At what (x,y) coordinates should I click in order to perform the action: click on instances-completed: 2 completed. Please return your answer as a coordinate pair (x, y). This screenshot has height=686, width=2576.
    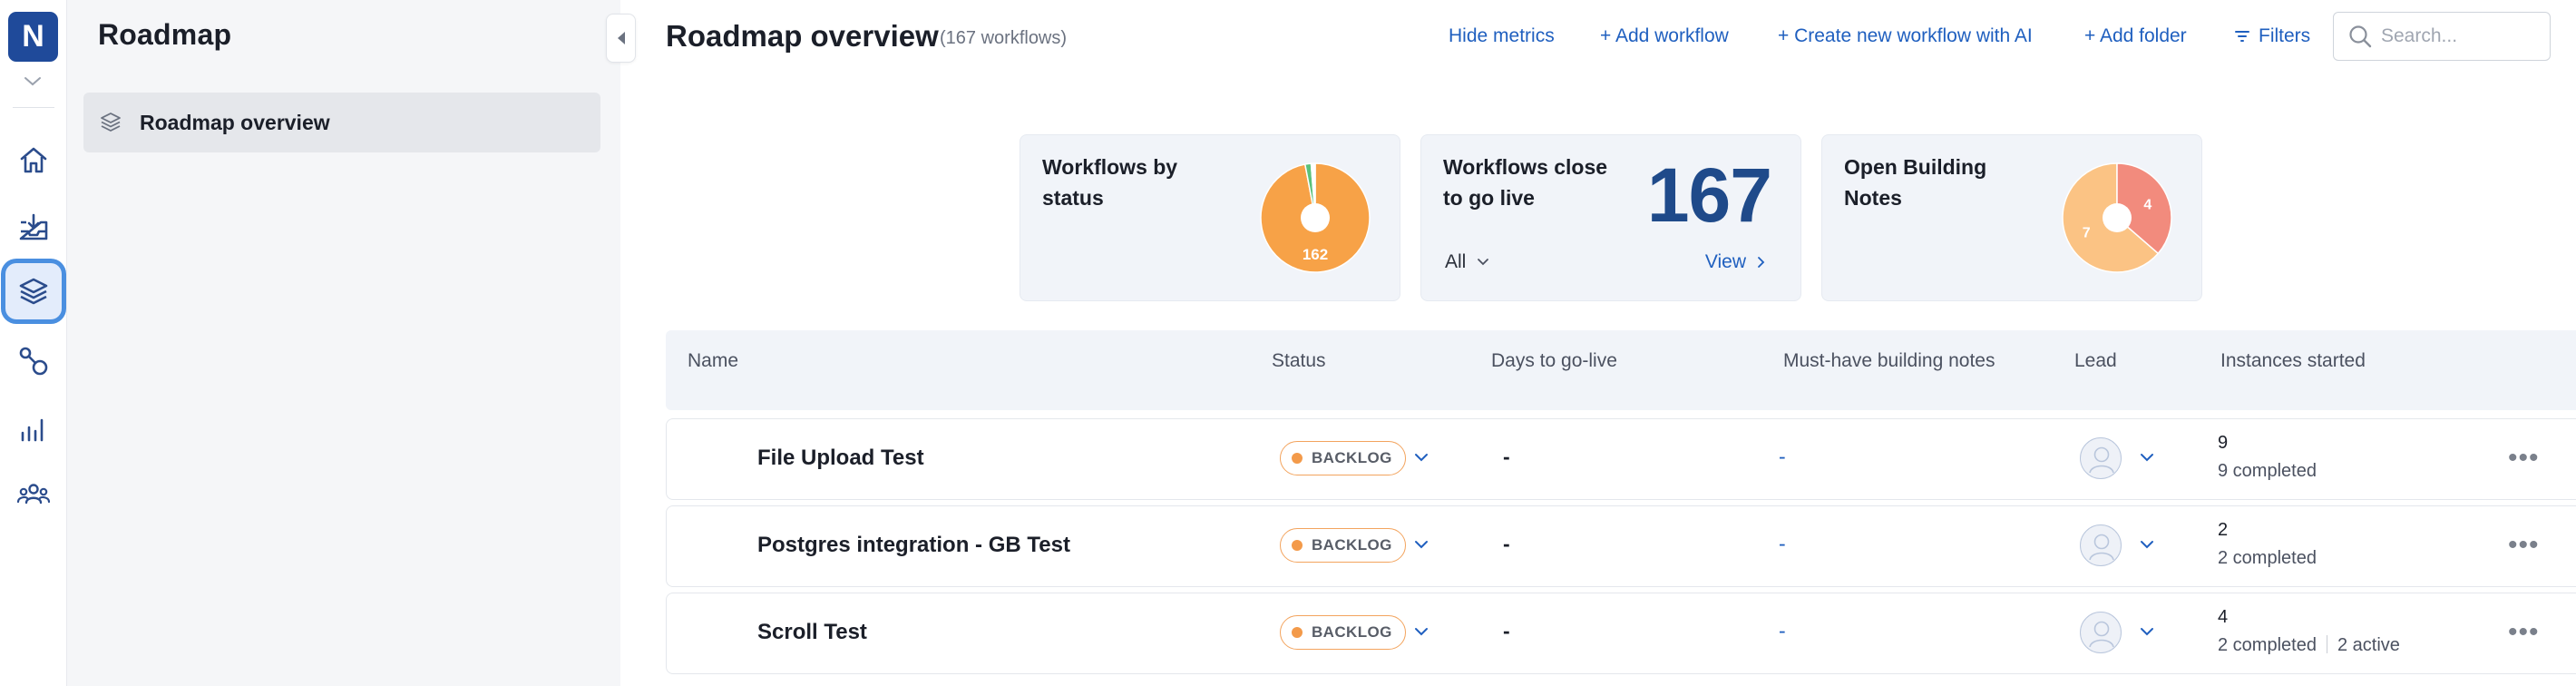
    Looking at the image, I should click on (2267, 558).